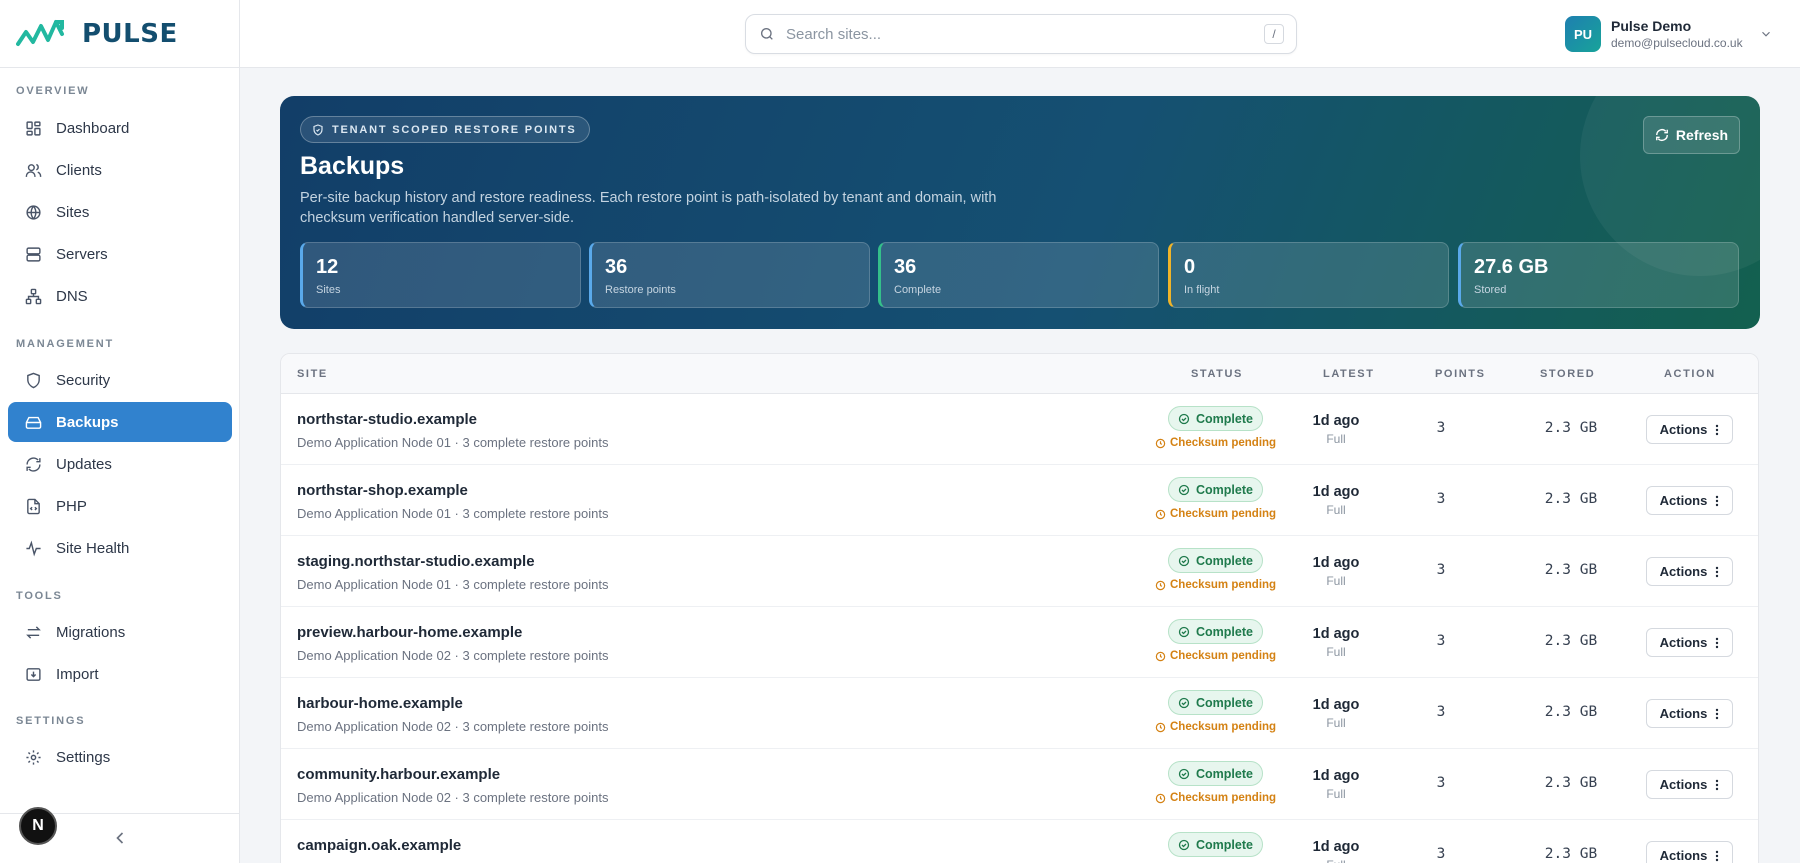 Image resolution: width=1800 pixels, height=863 pixels. I want to click on brand-name: PULSE, so click(130, 33).